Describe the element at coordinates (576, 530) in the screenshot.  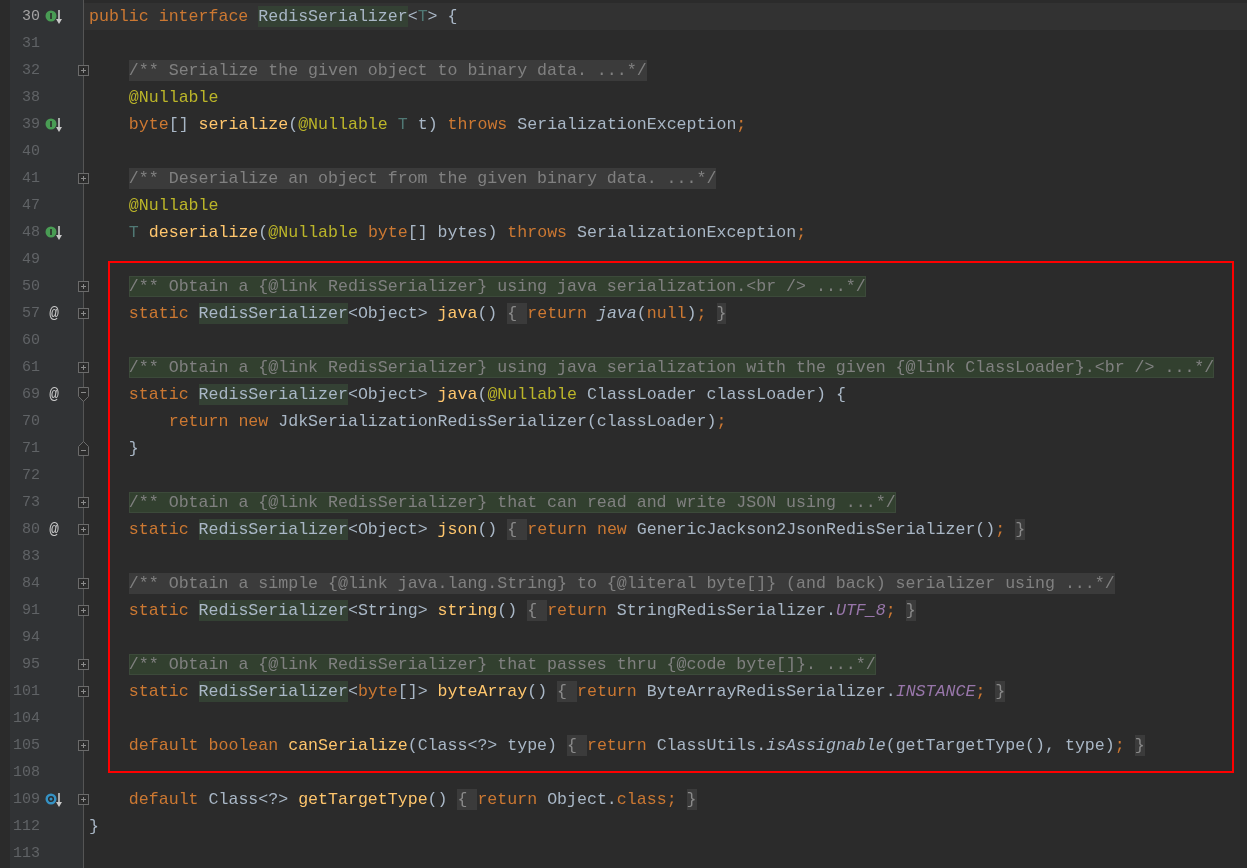
I see `code-line: static RedisSerializer<Object> json() { return new GenericJackson2JsonRedisSerializer(); }` at that location.